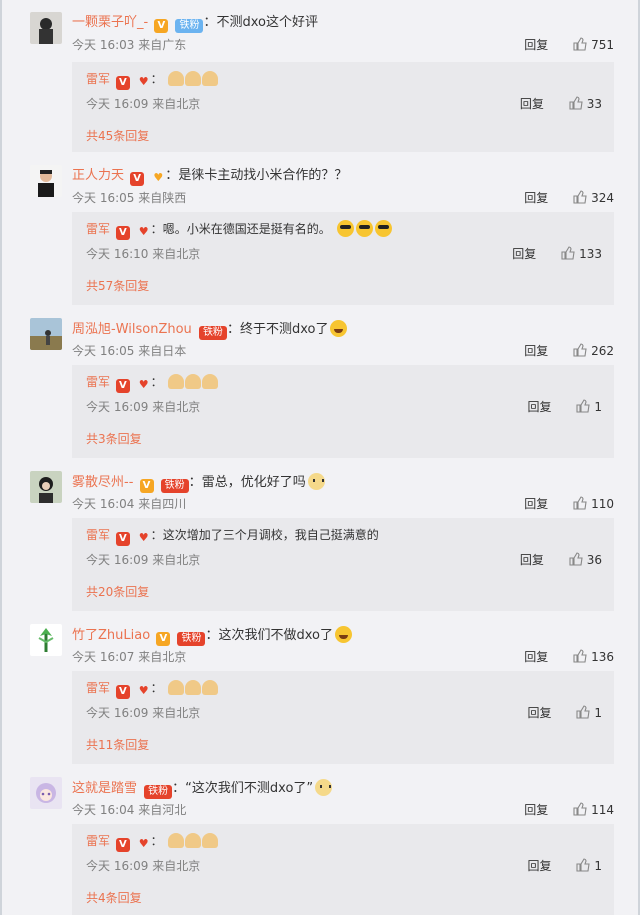  Describe the element at coordinates (602, 198) in the screenshot. I see `like-count: 324` at that location.